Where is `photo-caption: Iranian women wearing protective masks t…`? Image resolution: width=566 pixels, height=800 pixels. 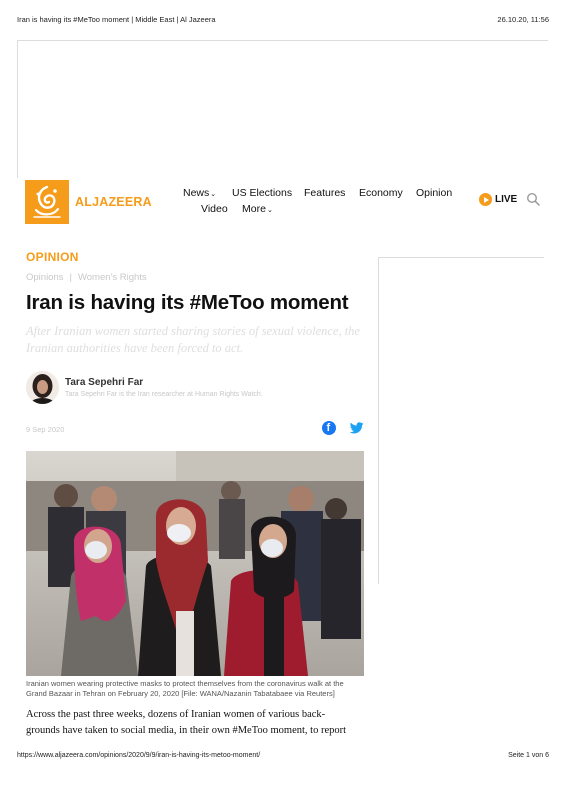 photo-caption: Iranian women wearing protective masks t… is located at coordinates (185, 688).